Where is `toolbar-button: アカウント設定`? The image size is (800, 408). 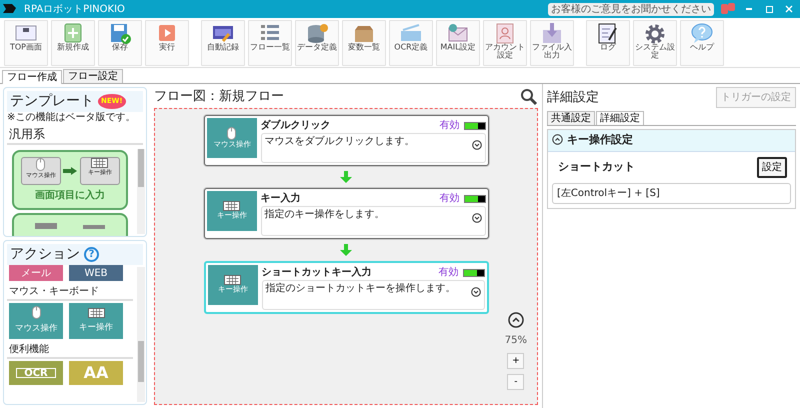
toolbar-button: アカウント設定 is located at coordinates (505, 43).